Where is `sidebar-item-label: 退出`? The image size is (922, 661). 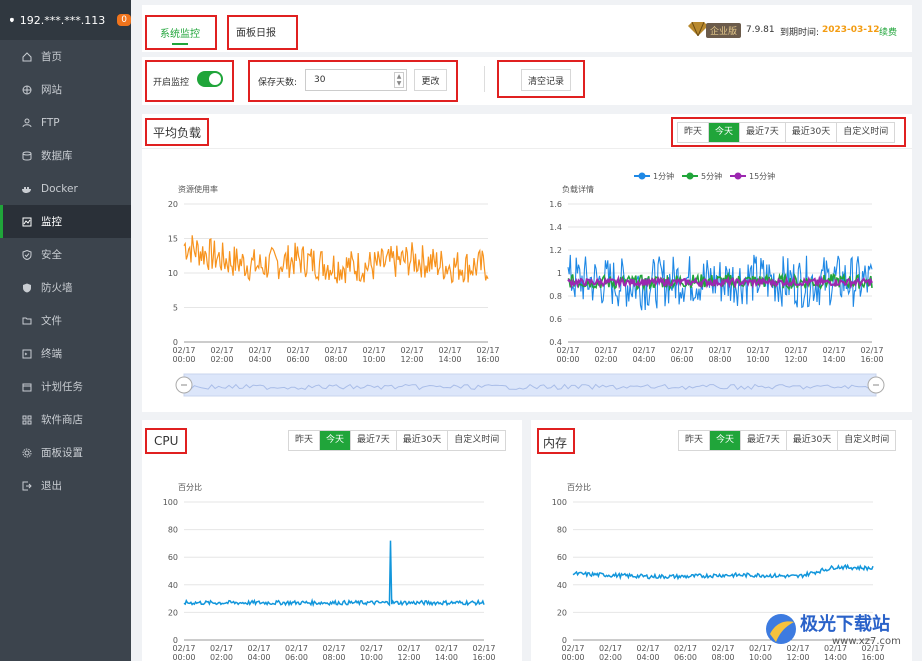 sidebar-item-label: 退出 is located at coordinates (51, 486).